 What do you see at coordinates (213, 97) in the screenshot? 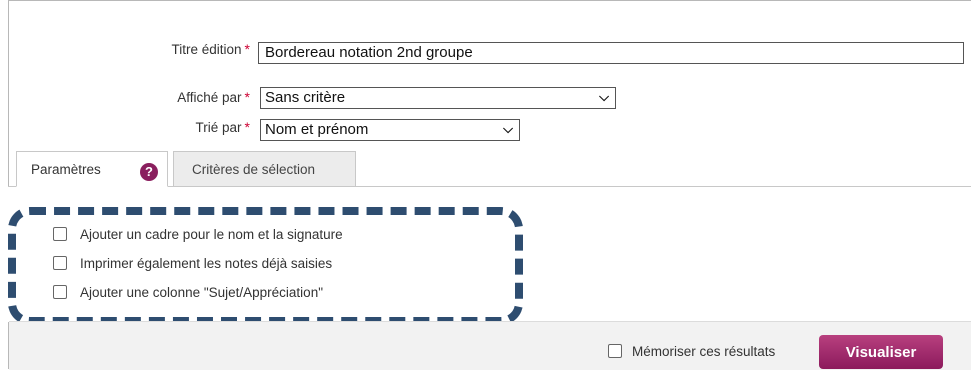
I see `displayed-by-label: Affiché par *` at bounding box center [213, 97].